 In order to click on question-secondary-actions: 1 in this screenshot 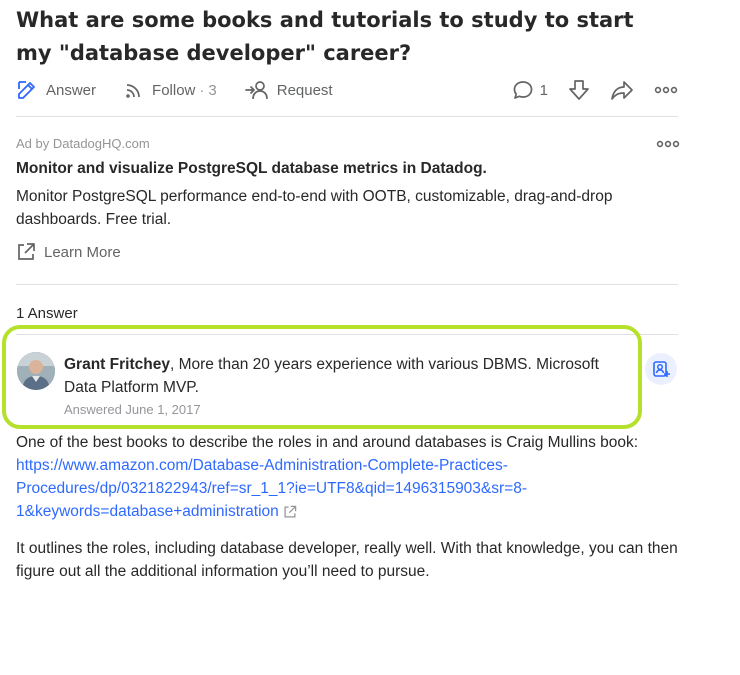, I will do `click(585, 90)`.